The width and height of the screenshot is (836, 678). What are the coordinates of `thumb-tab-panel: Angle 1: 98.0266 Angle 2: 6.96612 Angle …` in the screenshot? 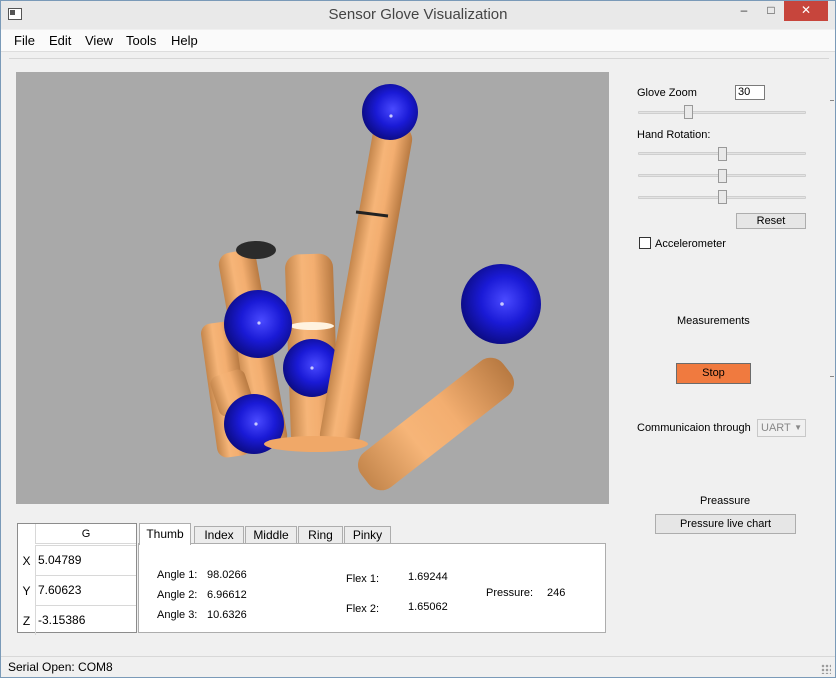 It's located at (372, 588).